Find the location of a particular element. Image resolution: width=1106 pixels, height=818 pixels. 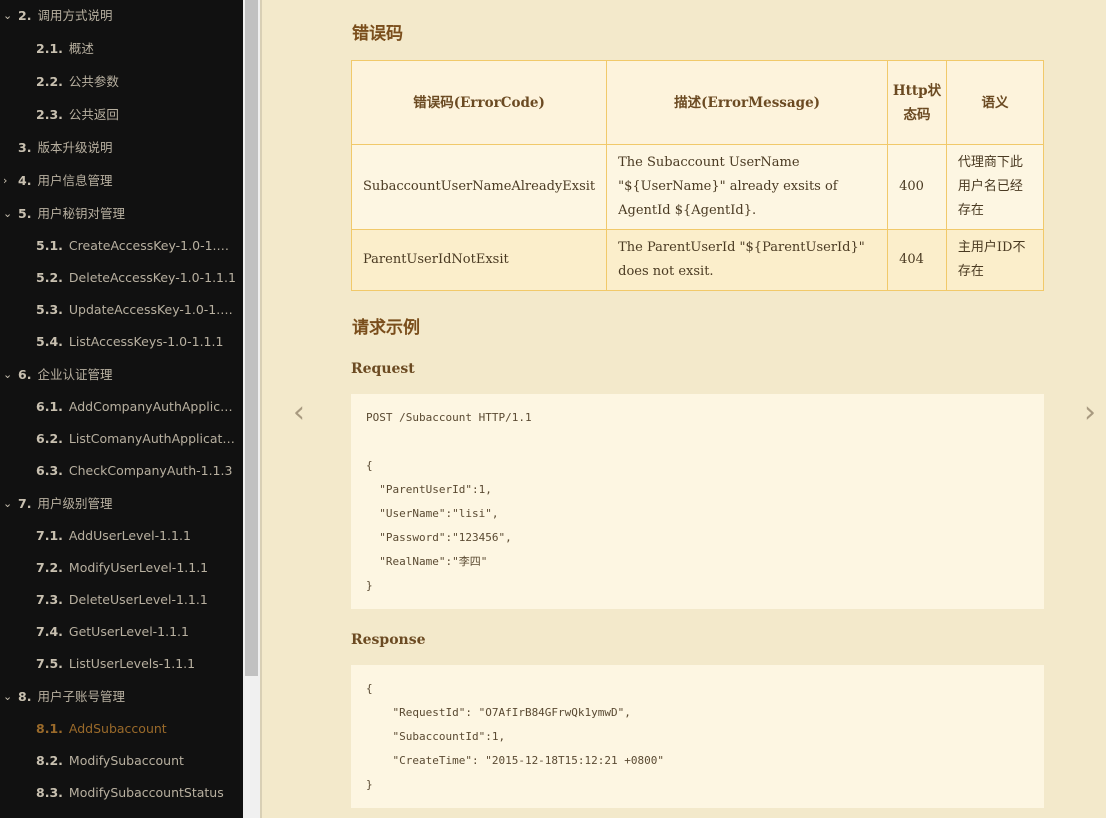

sidebar-item-label: 用户子账号管理 is located at coordinates (81, 696).